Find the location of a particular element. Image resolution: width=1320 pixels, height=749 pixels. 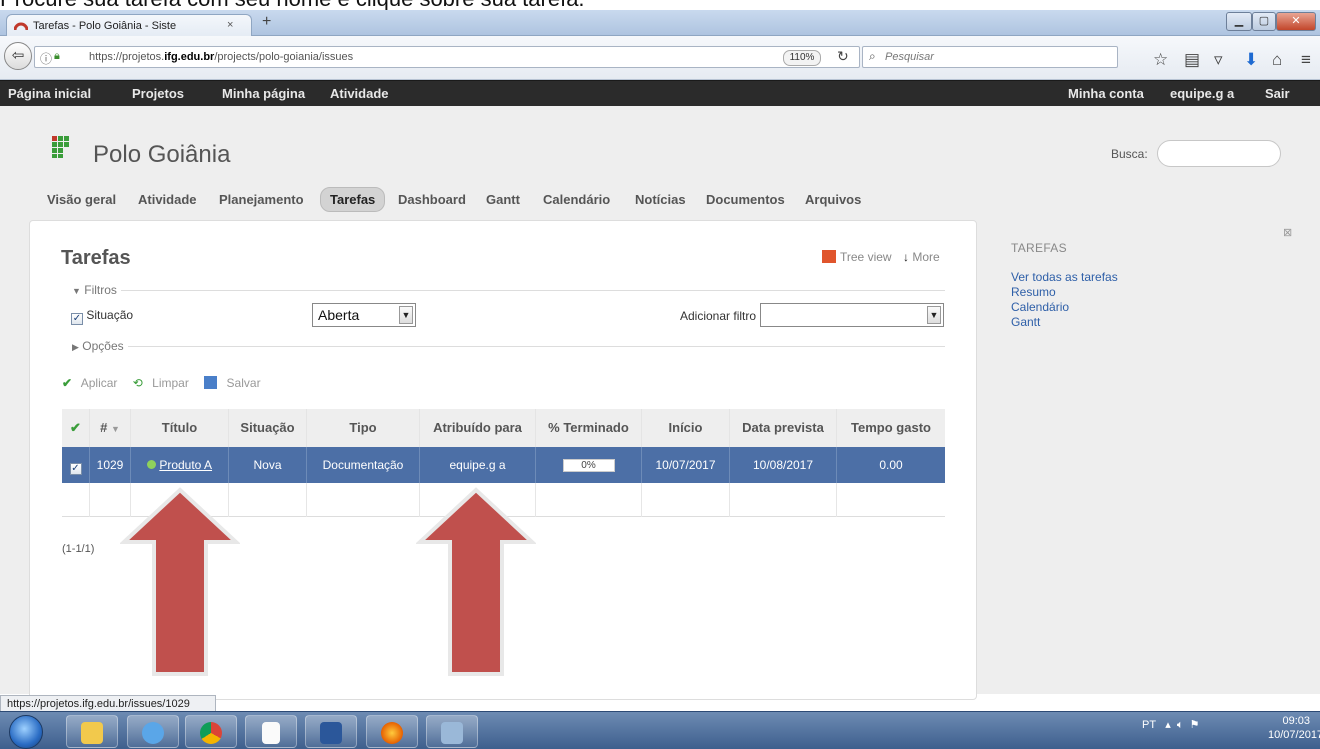

top-menu-home: Página inicial is located at coordinates (49, 93).